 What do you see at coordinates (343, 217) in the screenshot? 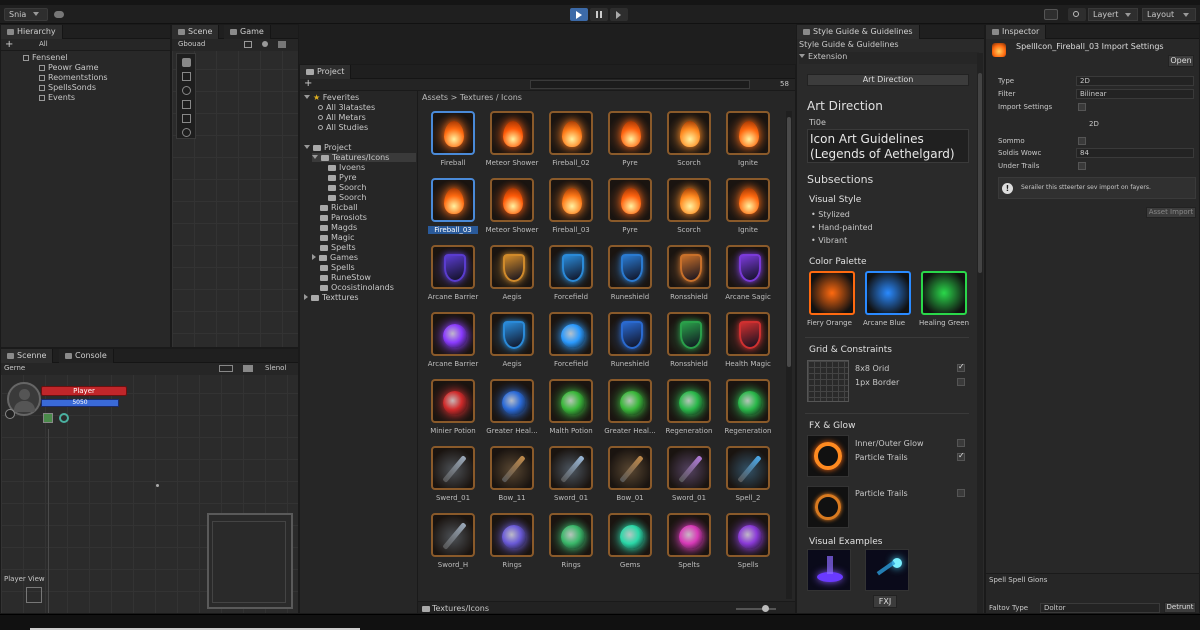
I see `tree-item: Parosiots` at bounding box center [343, 217].